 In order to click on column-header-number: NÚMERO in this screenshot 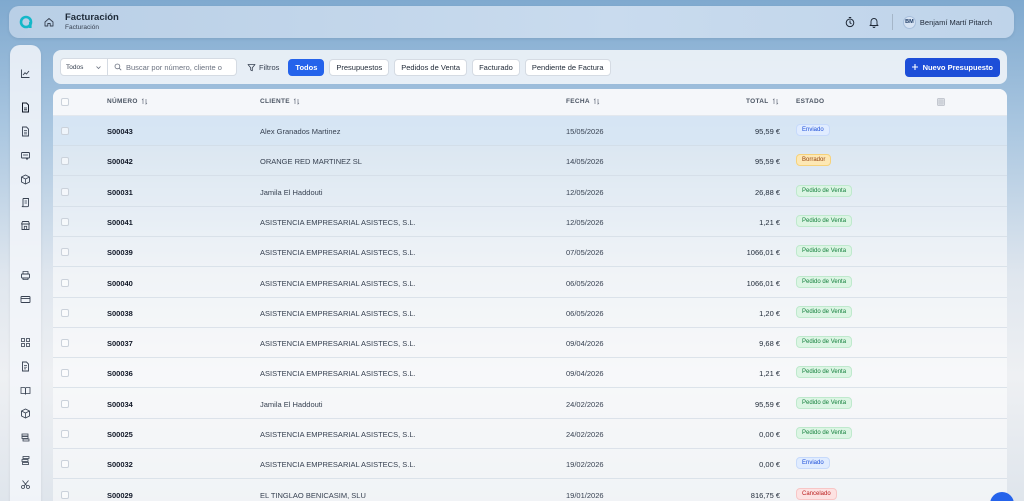, I will do `click(127, 101)`.